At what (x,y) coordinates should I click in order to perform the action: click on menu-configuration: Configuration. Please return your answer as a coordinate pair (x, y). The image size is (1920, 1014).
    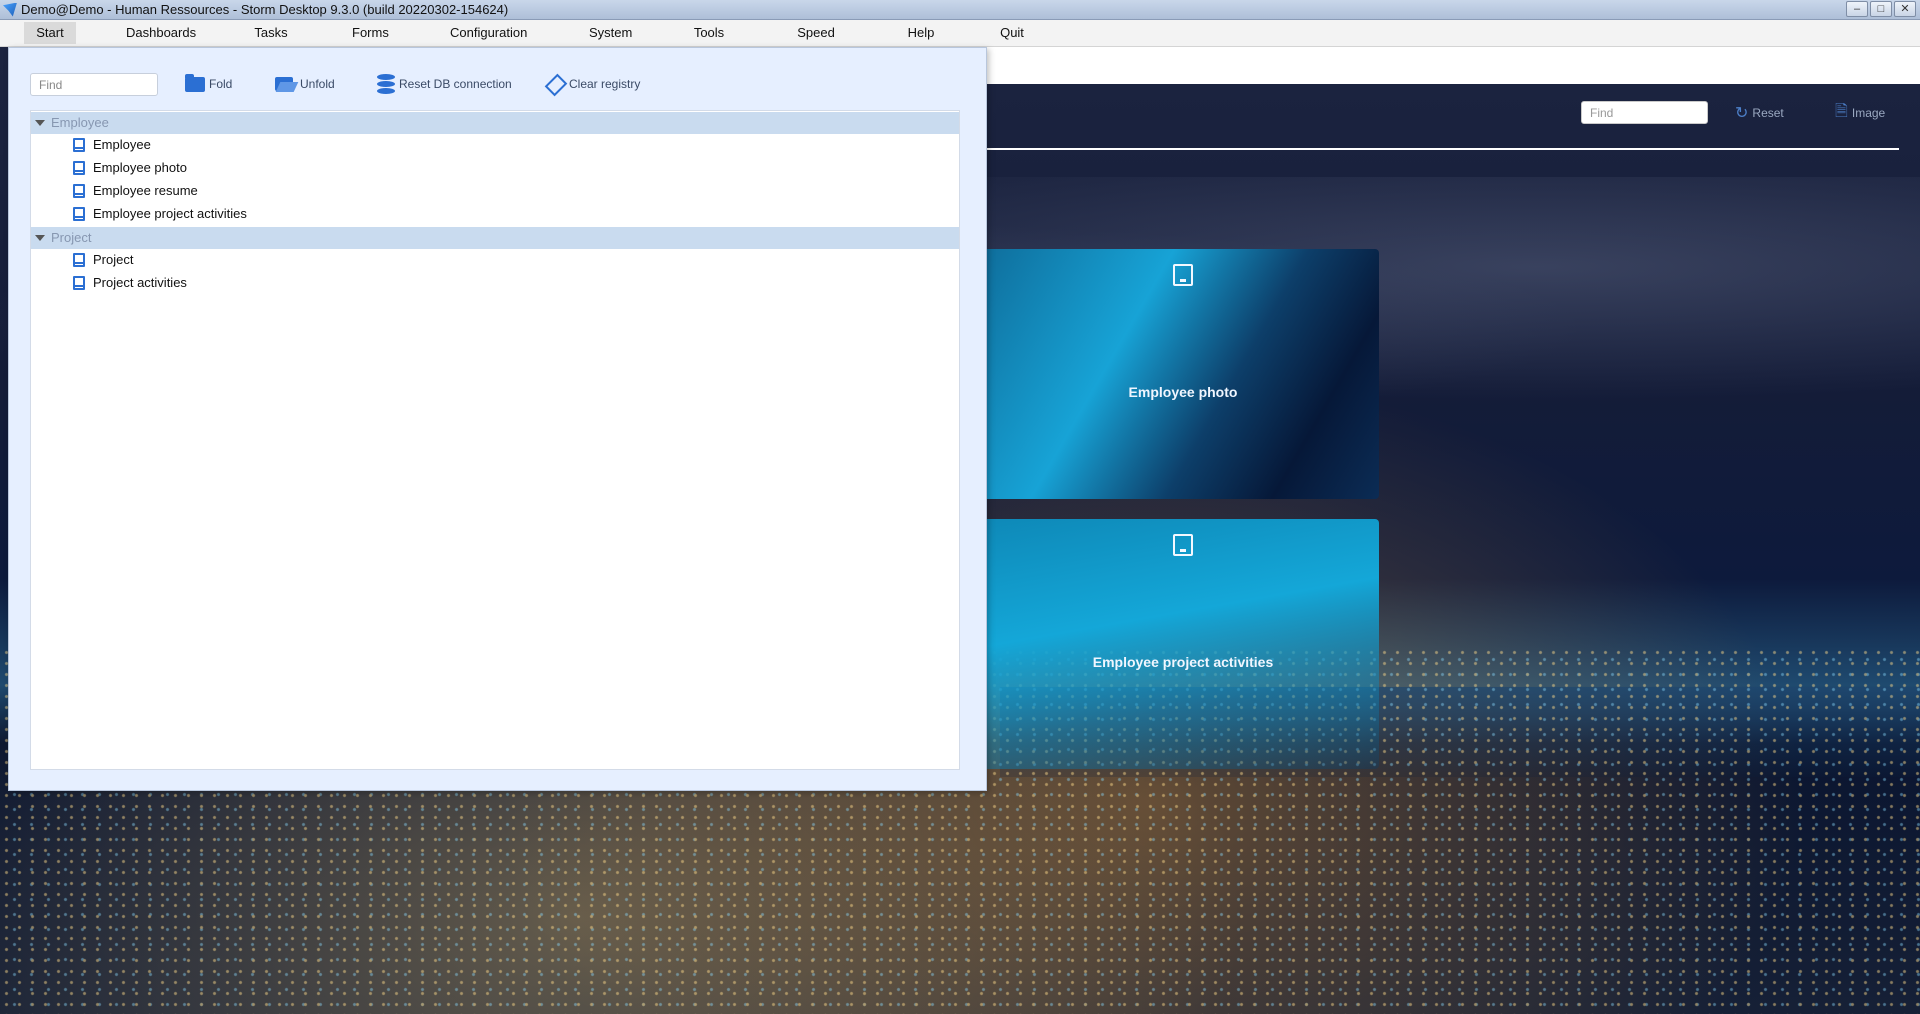
    Looking at the image, I should click on (487, 33).